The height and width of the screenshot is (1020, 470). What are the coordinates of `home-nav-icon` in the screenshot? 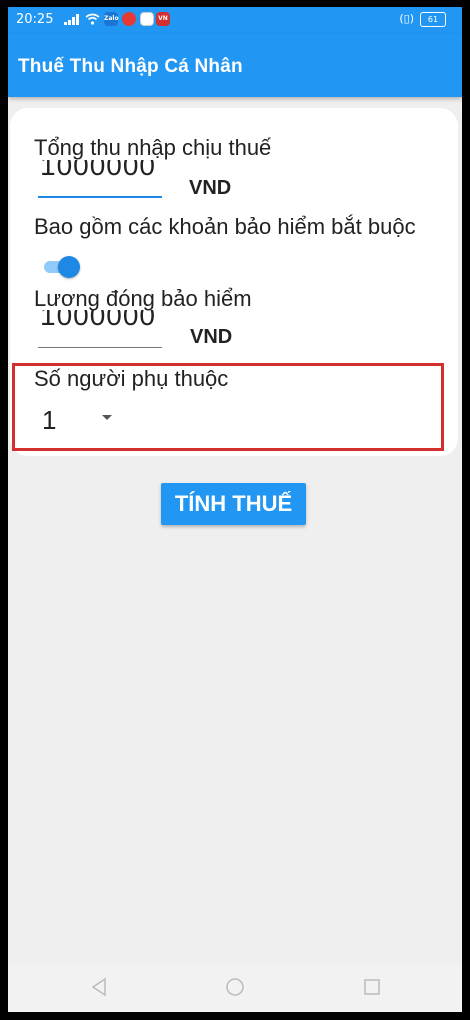 It's located at (235, 987).